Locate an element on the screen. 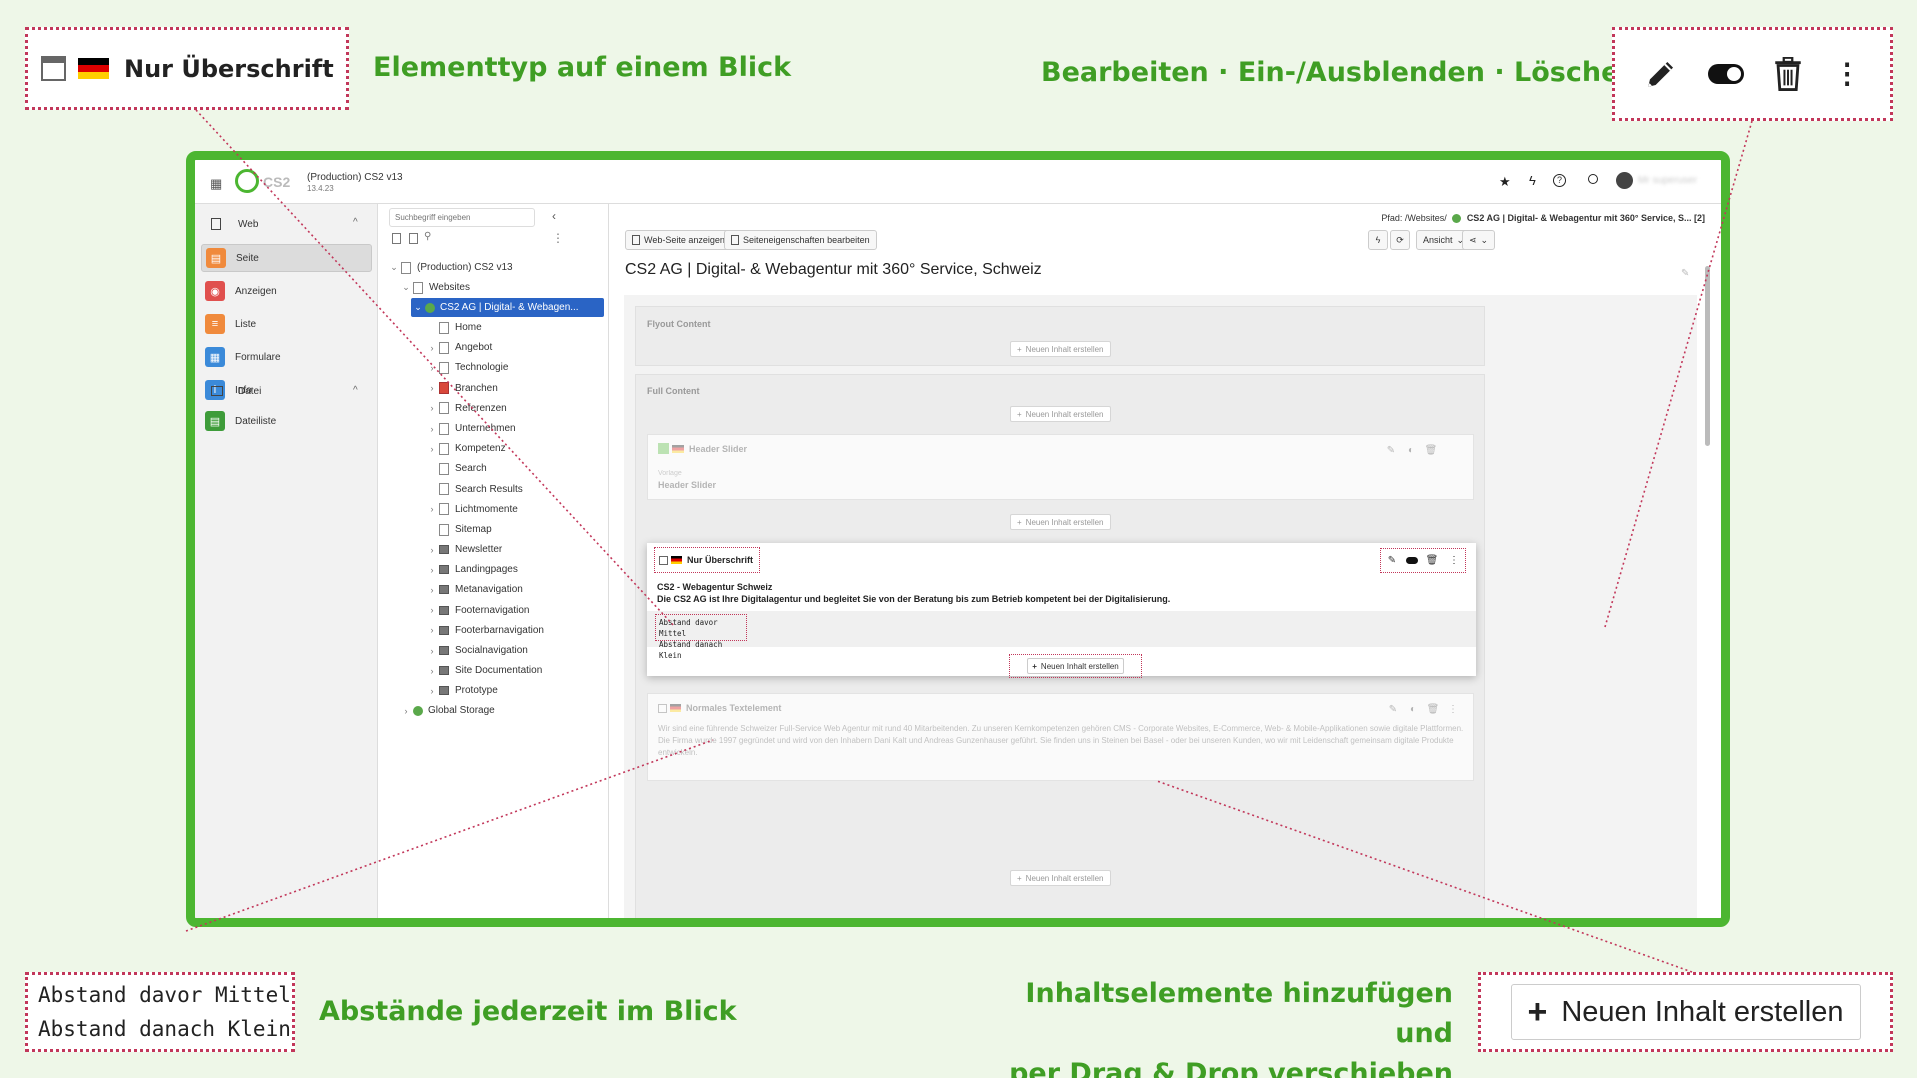  header-slider-element: Header Slider ✎ ◐ 🗑 Vorlage Header Slider is located at coordinates (1060, 467).